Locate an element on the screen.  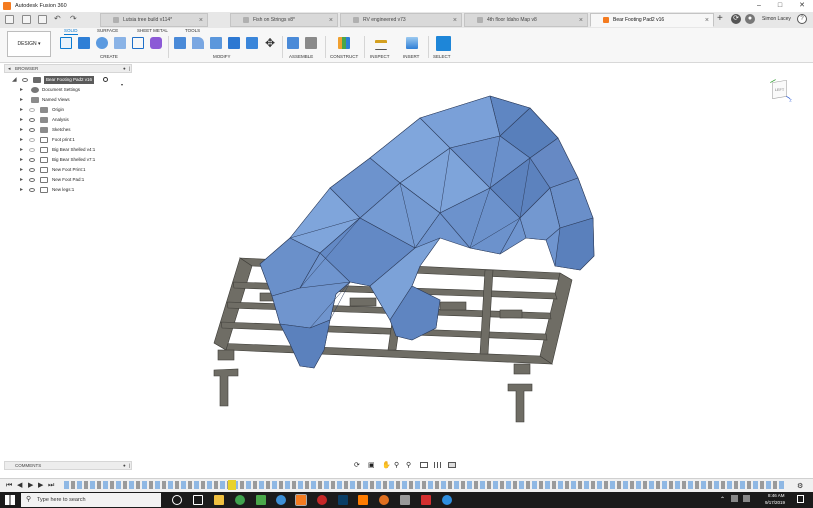
new-tab-icon: + is located at coordinates (720, 19).